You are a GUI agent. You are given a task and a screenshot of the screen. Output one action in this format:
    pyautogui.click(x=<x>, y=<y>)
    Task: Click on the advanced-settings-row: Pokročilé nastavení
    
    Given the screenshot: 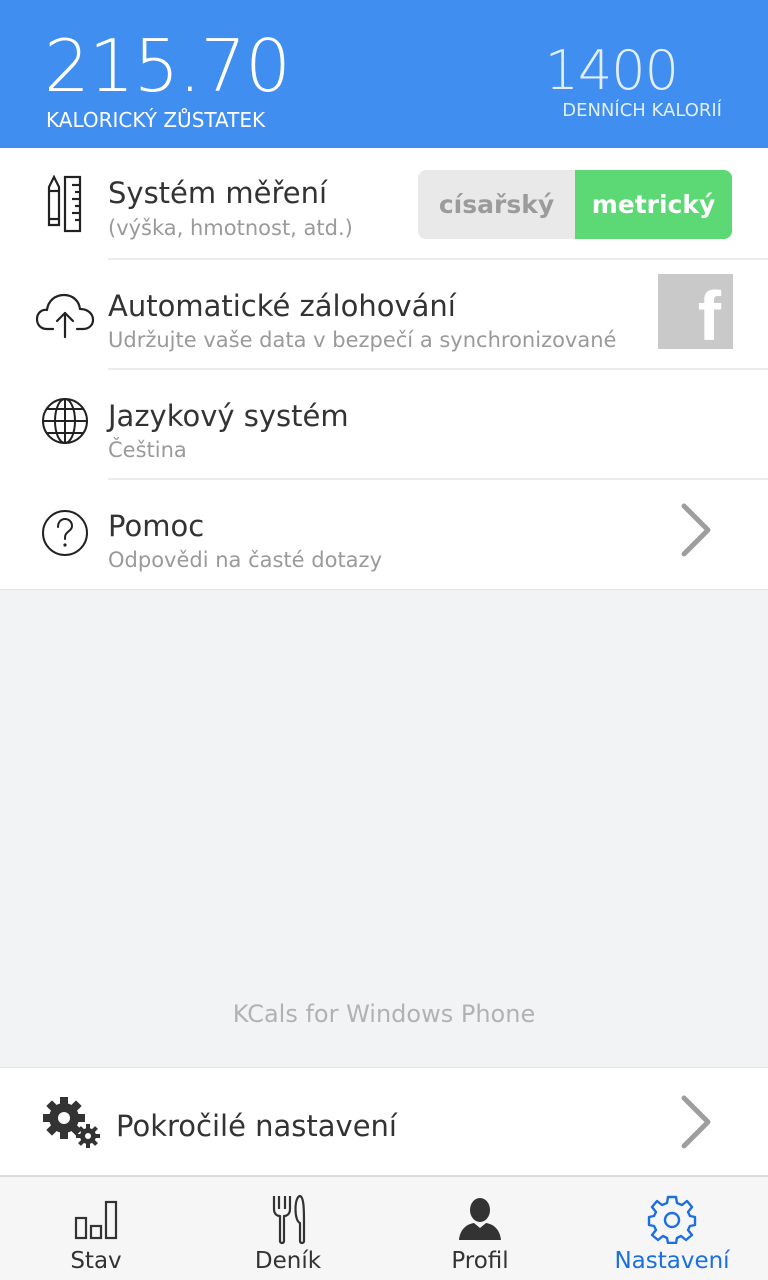 What is the action you would take?
    pyautogui.click(x=384, y=1121)
    